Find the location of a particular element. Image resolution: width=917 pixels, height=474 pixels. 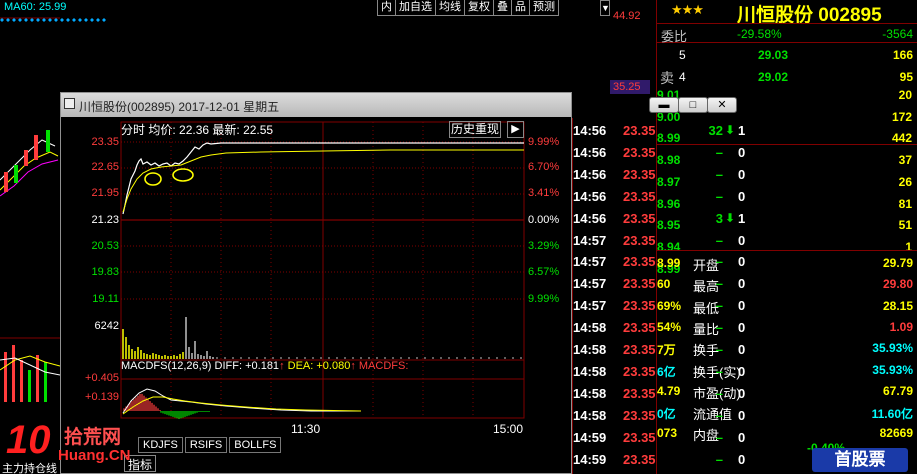

order-volume: 51 is located at coordinates (905, 225).